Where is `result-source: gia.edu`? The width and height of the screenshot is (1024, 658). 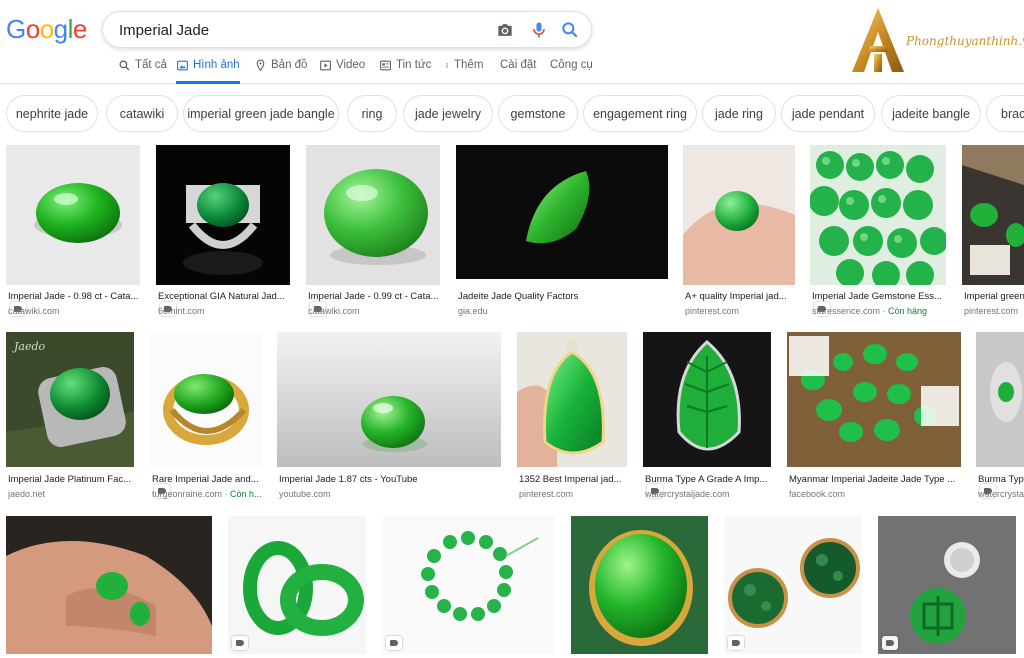
result-source: gia.edu is located at coordinates (473, 311).